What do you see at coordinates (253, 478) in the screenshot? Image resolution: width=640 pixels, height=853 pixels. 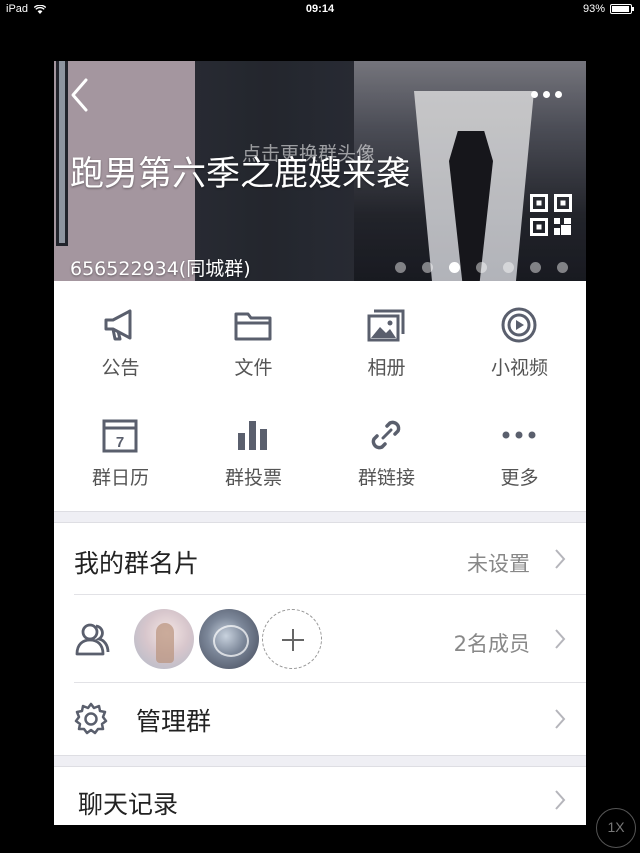 I see `feature-label: 群投票` at bounding box center [253, 478].